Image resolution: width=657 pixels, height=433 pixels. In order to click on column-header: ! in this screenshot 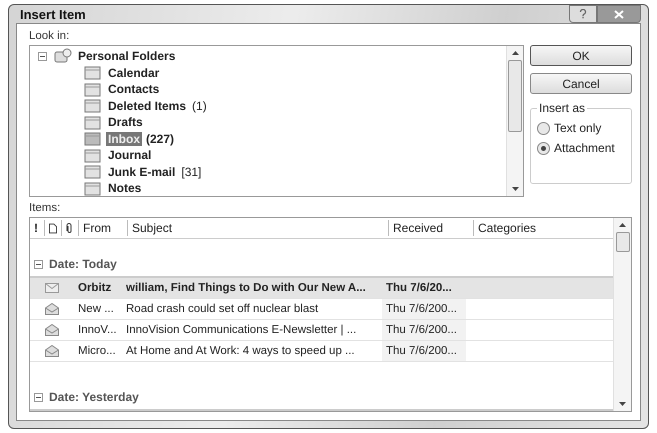, I will do `click(37, 228)`.